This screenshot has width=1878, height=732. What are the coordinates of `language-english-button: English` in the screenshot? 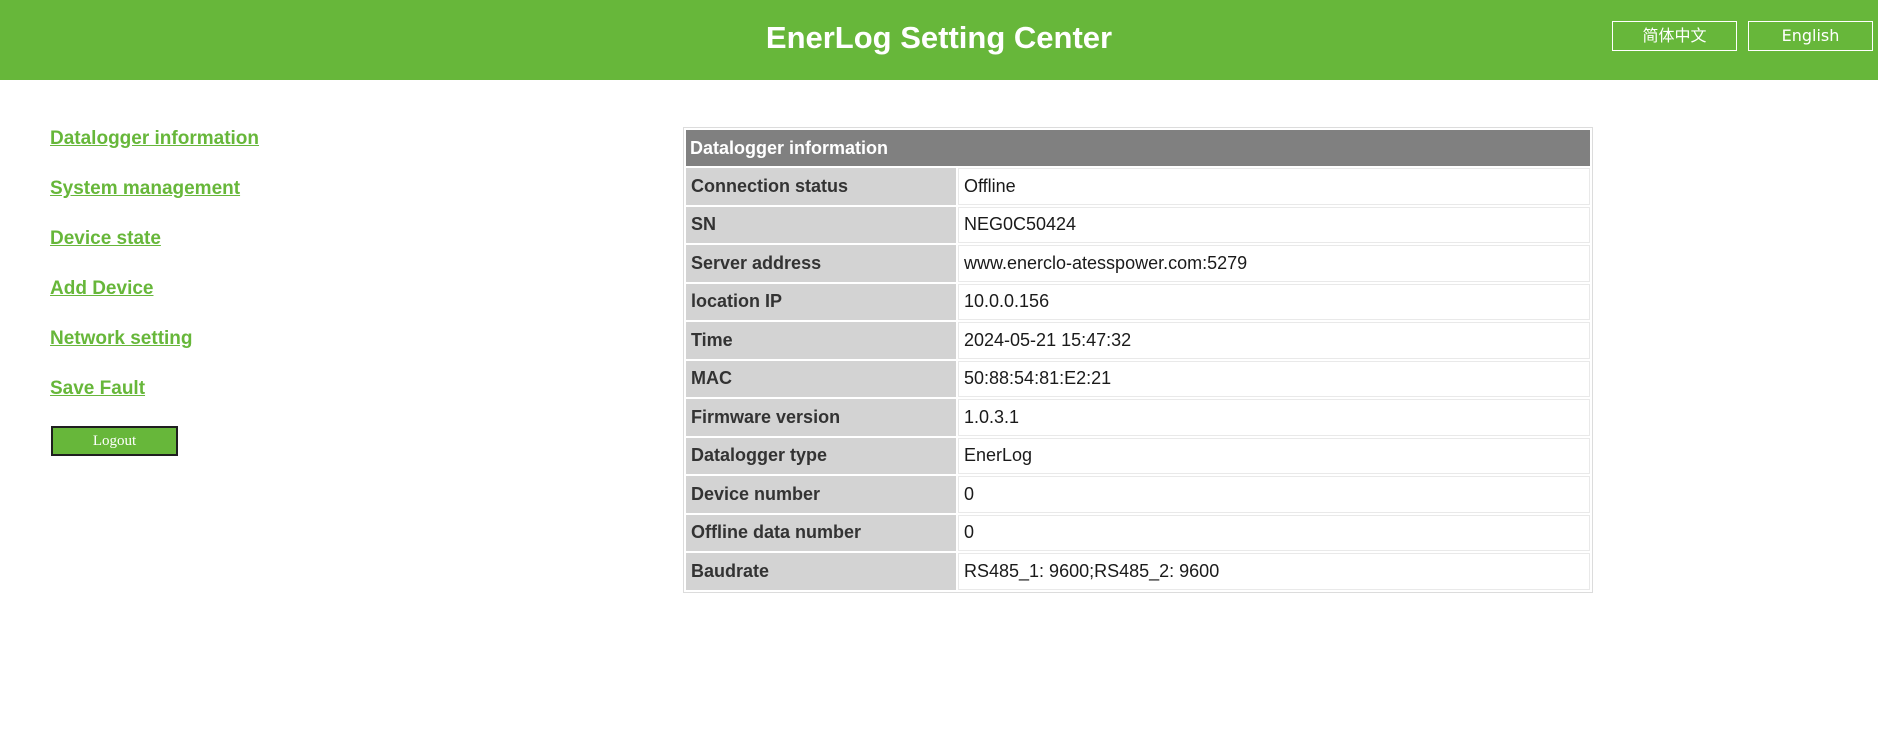 It's located at (1810, 36).